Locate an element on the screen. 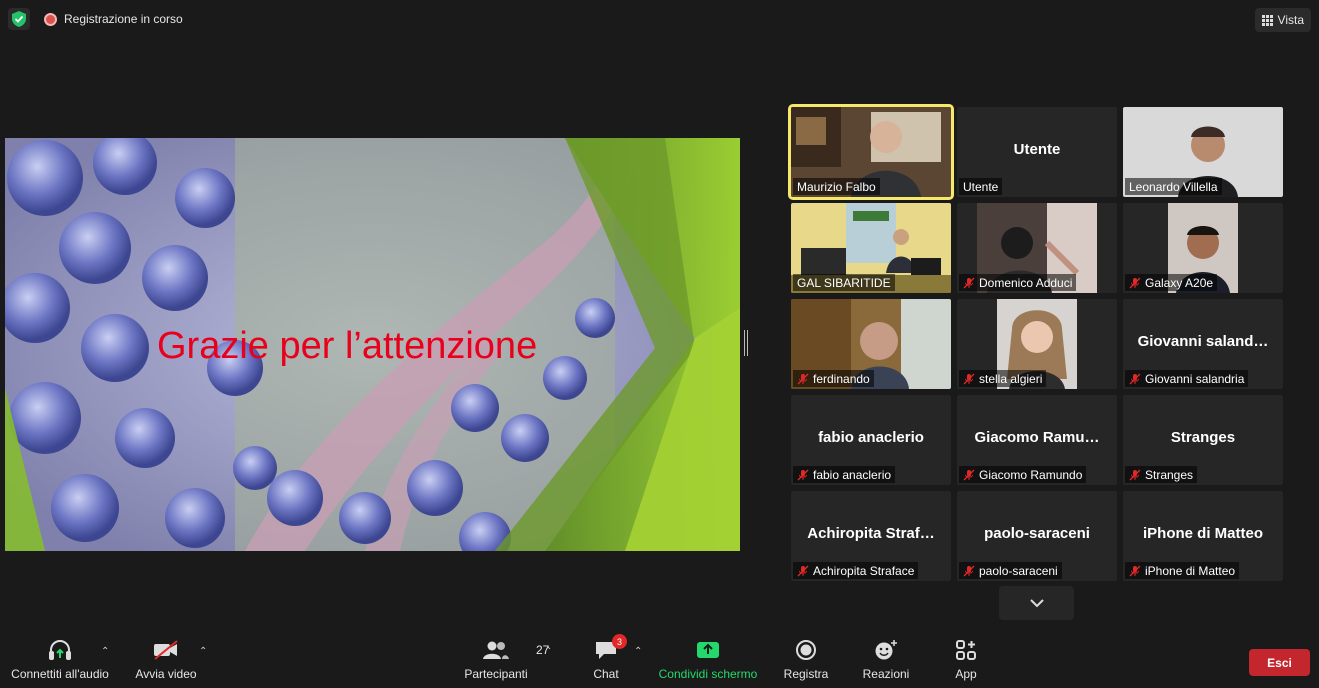 Image resolution: width=1319 pixels, height=688 pixels. audio-button: Connettiti all'audio is located at coordinates (60, 658).